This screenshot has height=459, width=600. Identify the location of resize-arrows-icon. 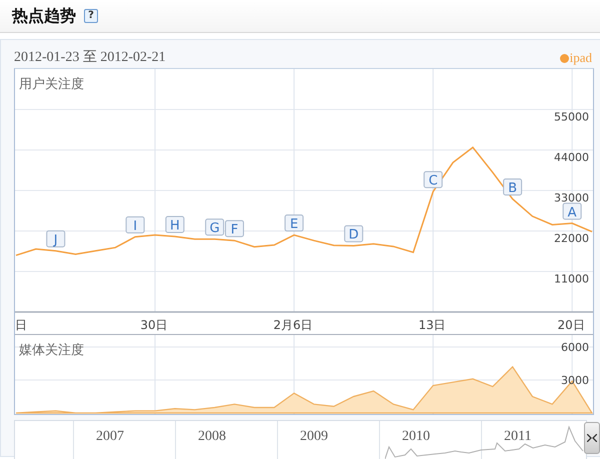
(592, 438).